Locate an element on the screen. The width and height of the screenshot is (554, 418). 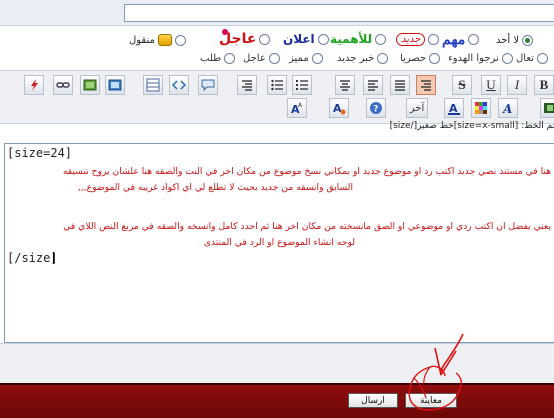
option-none: لا أحد is located at coordinates (515, 40).